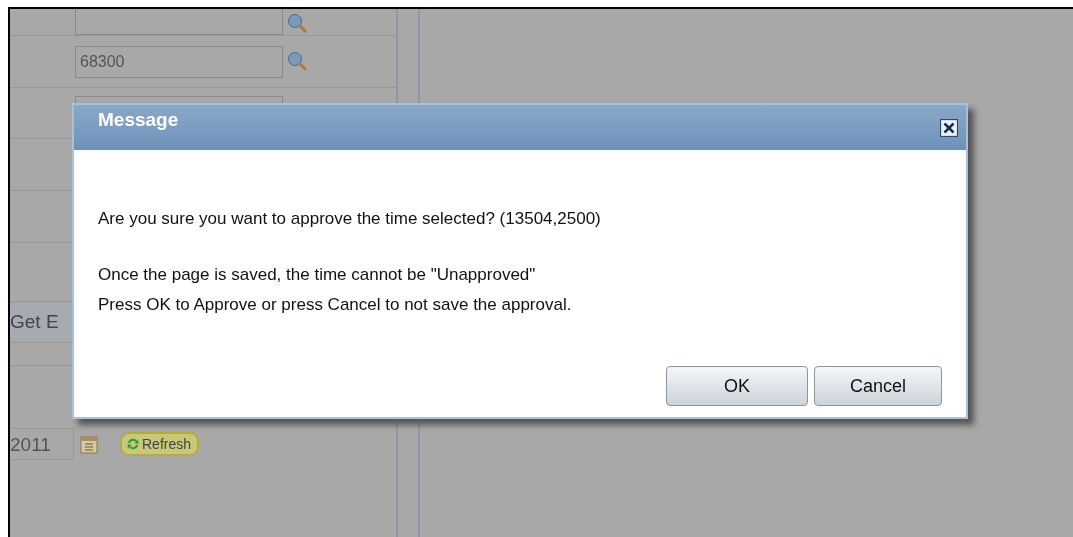 This screenshot has height=537, width=1073. I want to click on refresh-icon, so click(133, 444).